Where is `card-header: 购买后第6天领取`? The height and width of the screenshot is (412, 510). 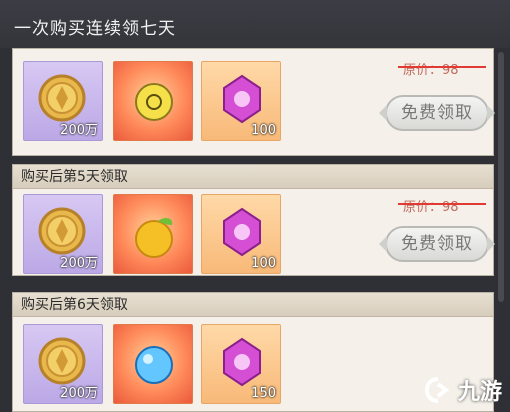 card-header: 购买后第6天领取 is located at coordinates (253, 305).